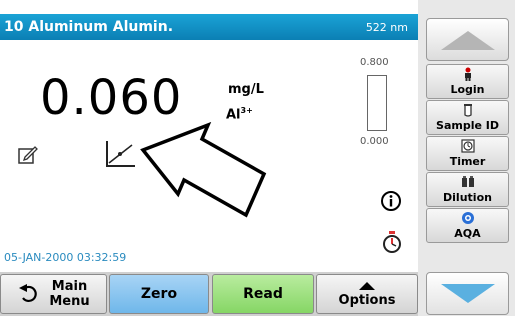  I want to click on back-arrow-icon, so click(28, 293).